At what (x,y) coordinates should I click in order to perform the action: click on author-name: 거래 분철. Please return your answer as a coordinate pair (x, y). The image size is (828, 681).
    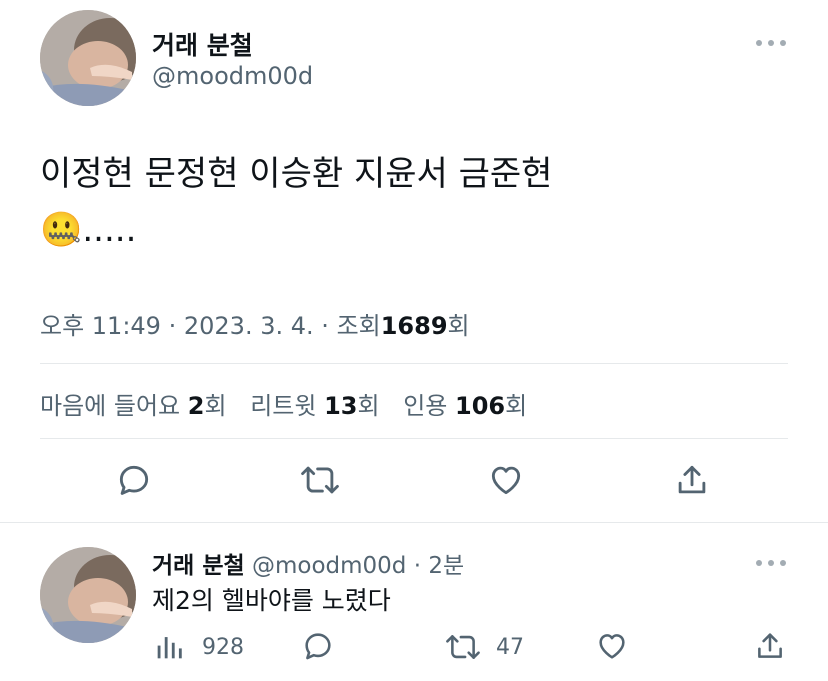
    Looking at the image, I should click on (202, 44).